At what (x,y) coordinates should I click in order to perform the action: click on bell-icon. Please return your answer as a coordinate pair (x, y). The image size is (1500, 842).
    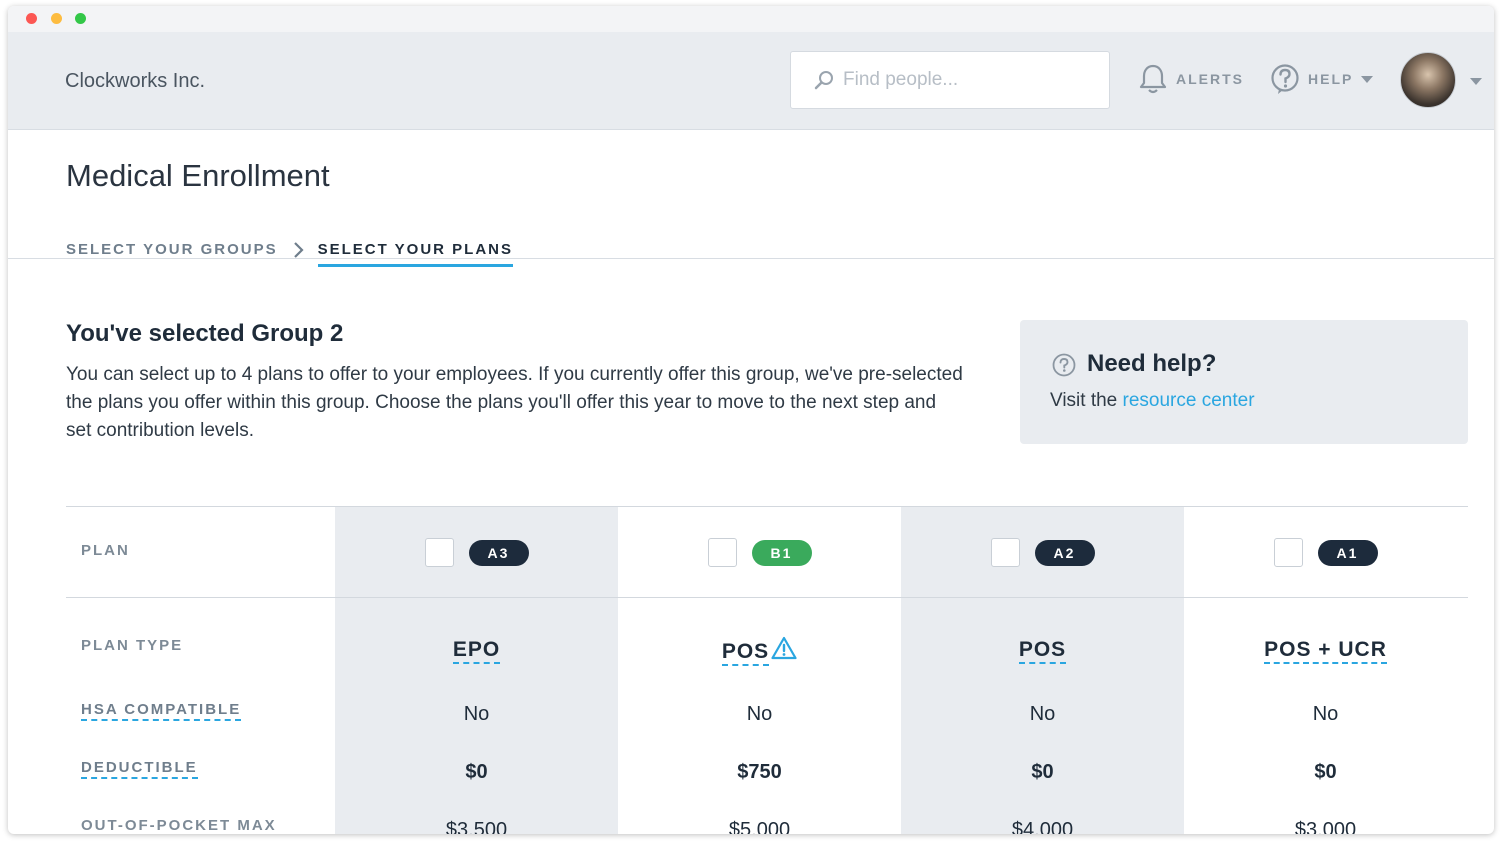
    Looking at the image, I should click on (1153, 79).